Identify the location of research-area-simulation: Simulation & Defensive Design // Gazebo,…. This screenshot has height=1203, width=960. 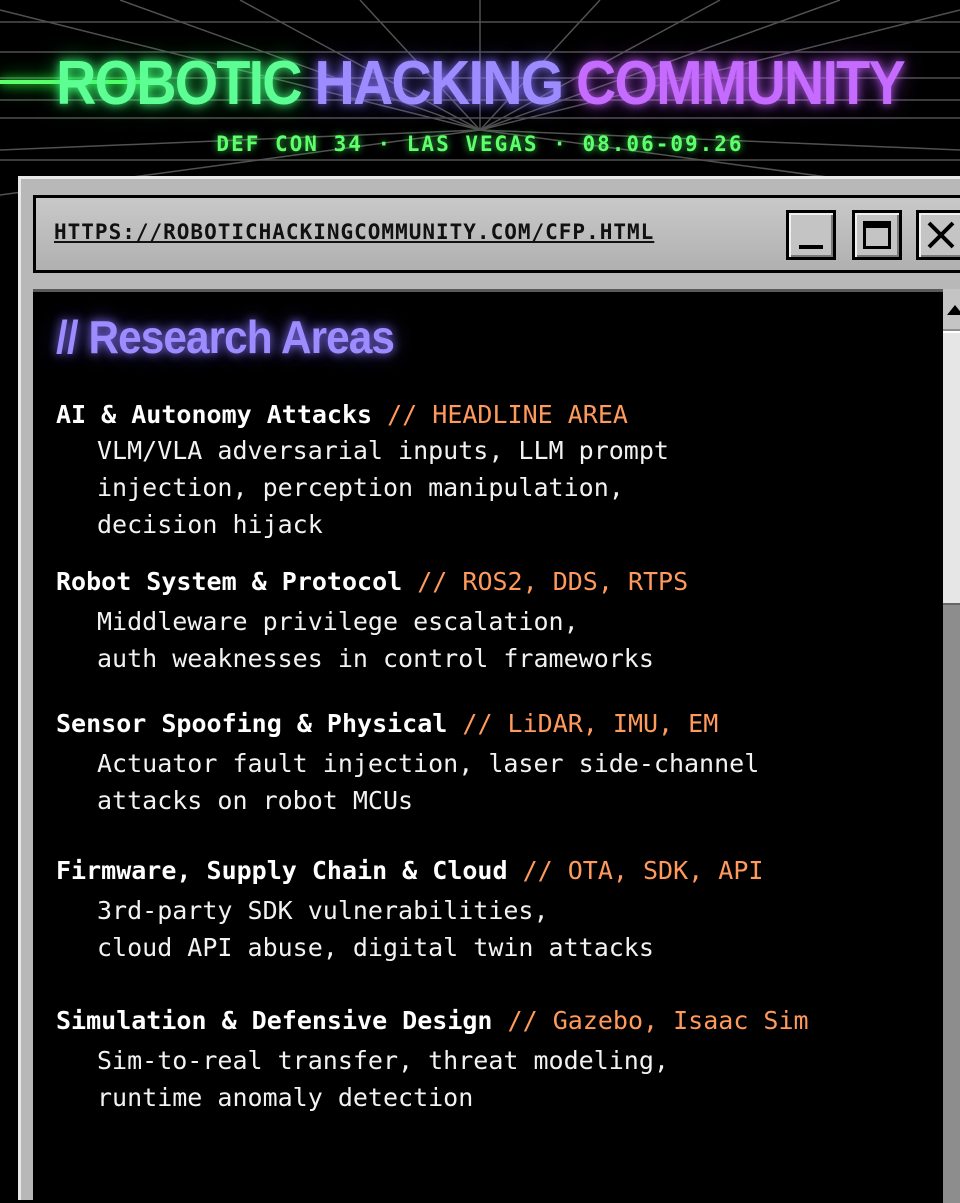
(432, 1060).